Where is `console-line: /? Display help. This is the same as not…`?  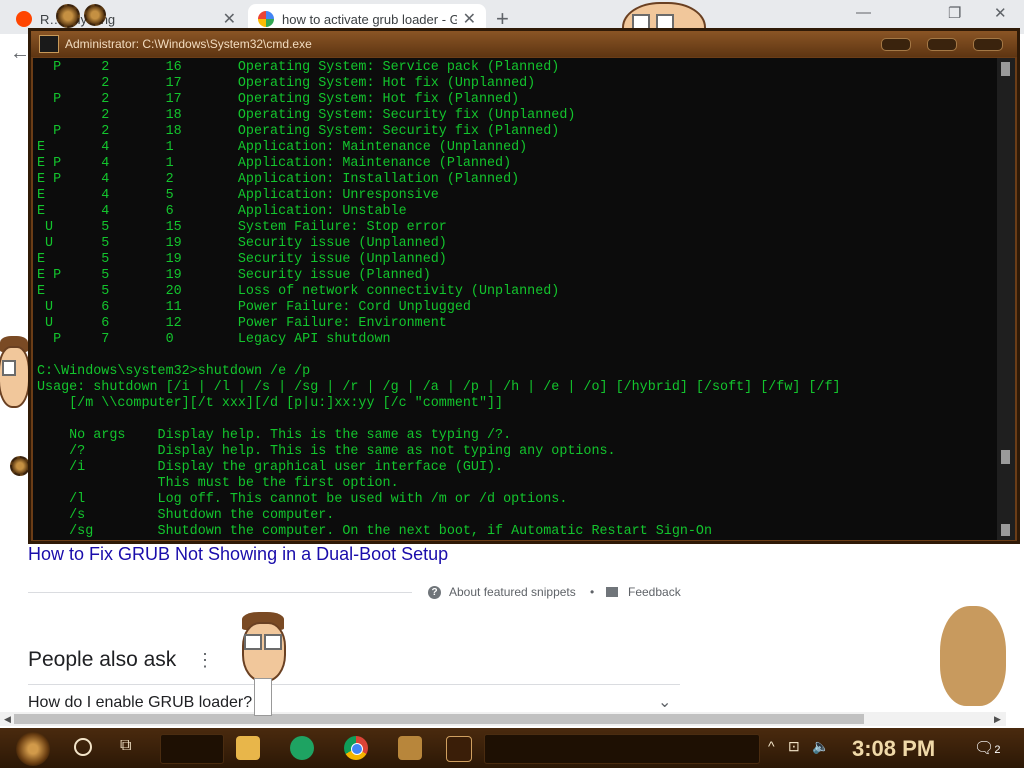
console-line: /? Display help. This is the same as not… is located at coordinates (326, 451).